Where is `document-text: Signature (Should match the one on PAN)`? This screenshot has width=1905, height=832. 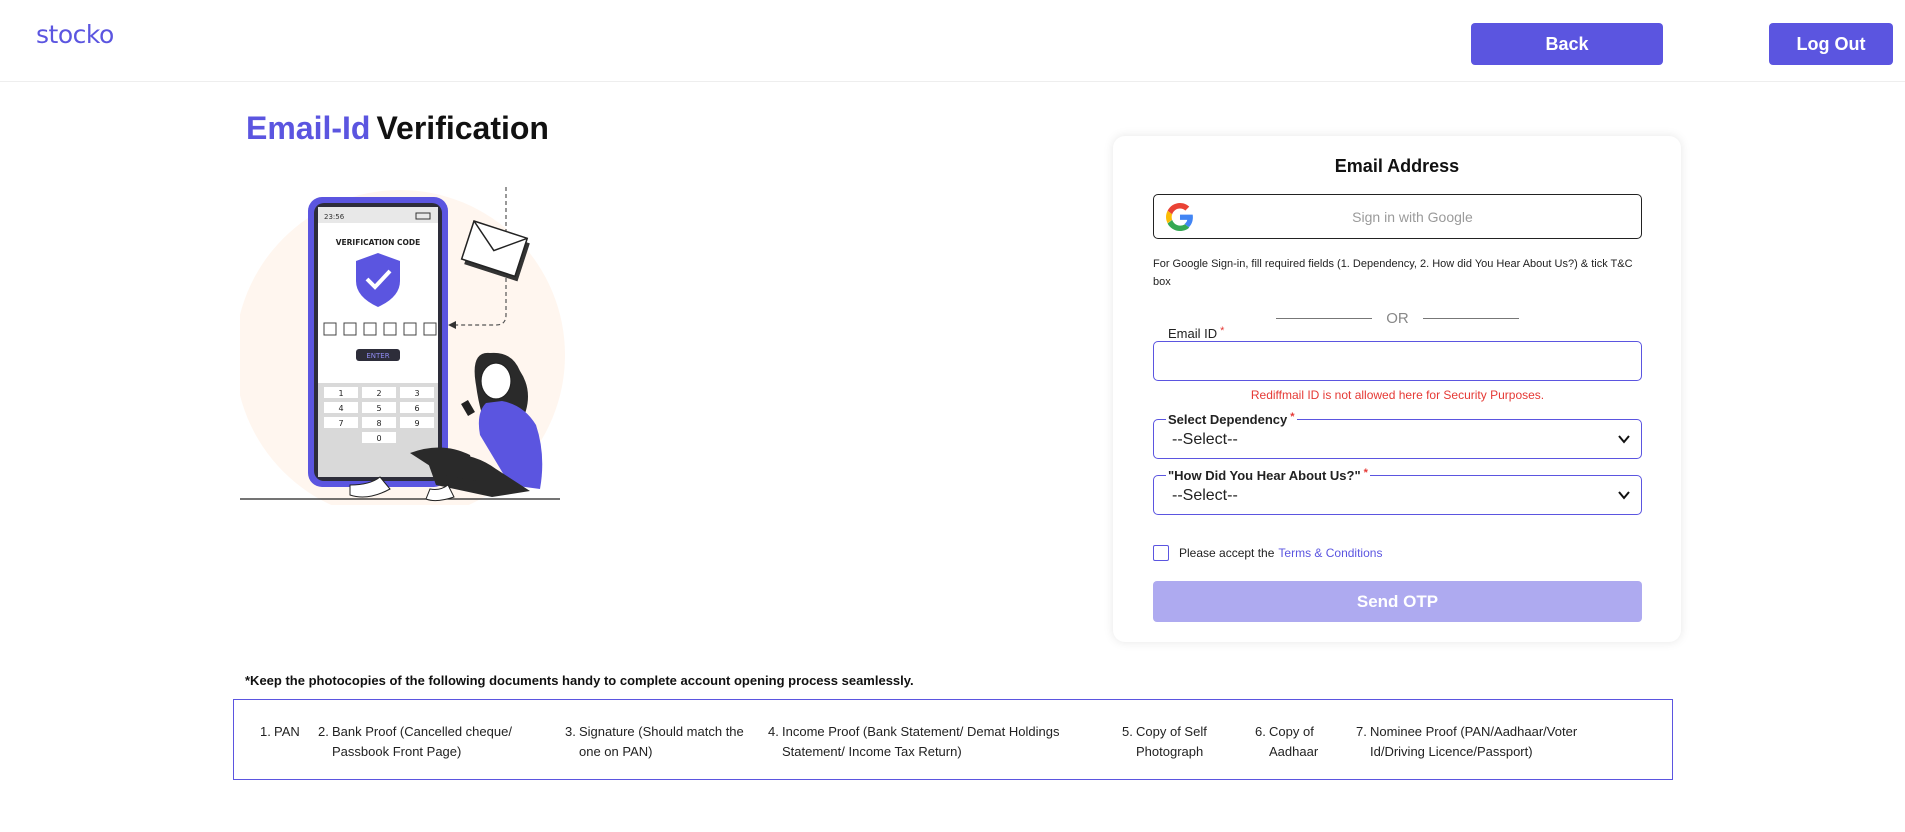
document-text: Signature (Should match the one on PAN) is located at coordinates (661, 741).